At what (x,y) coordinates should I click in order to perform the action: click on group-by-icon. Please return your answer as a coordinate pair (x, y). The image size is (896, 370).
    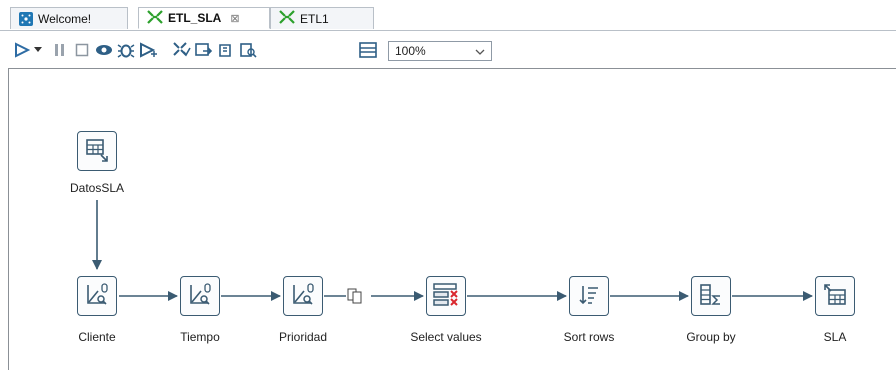
    Looking at the image, I should click on (711, 296).